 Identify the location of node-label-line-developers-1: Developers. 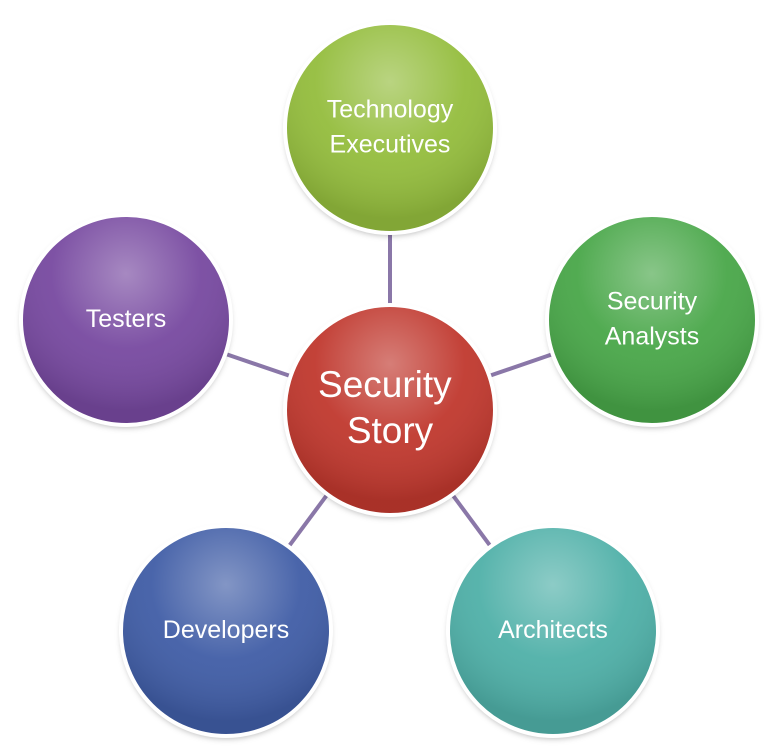
(226, 630).